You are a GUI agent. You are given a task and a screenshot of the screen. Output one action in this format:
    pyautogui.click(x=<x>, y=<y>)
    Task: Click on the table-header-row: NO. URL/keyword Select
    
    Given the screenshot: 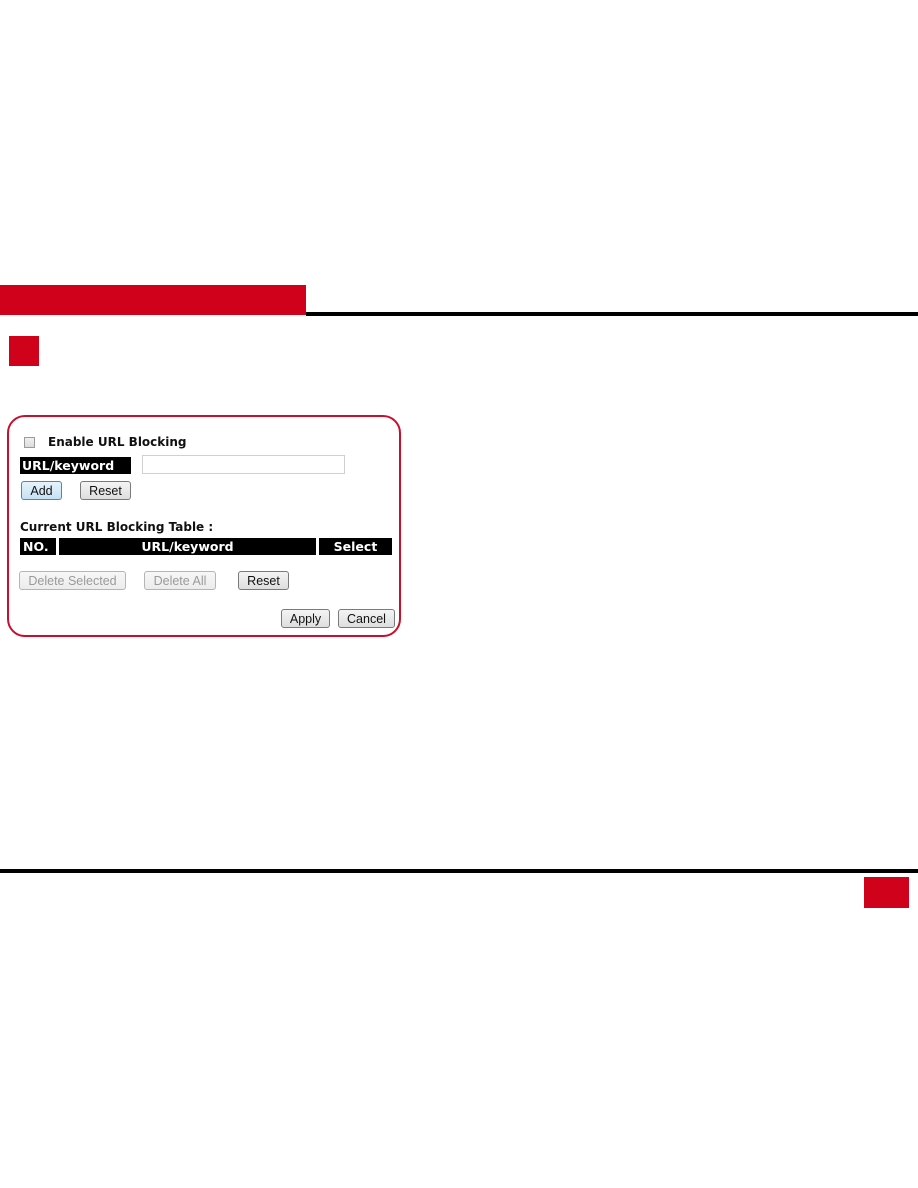 What is the action you would take?
    pyautogui.click(x=206, y=546)
    